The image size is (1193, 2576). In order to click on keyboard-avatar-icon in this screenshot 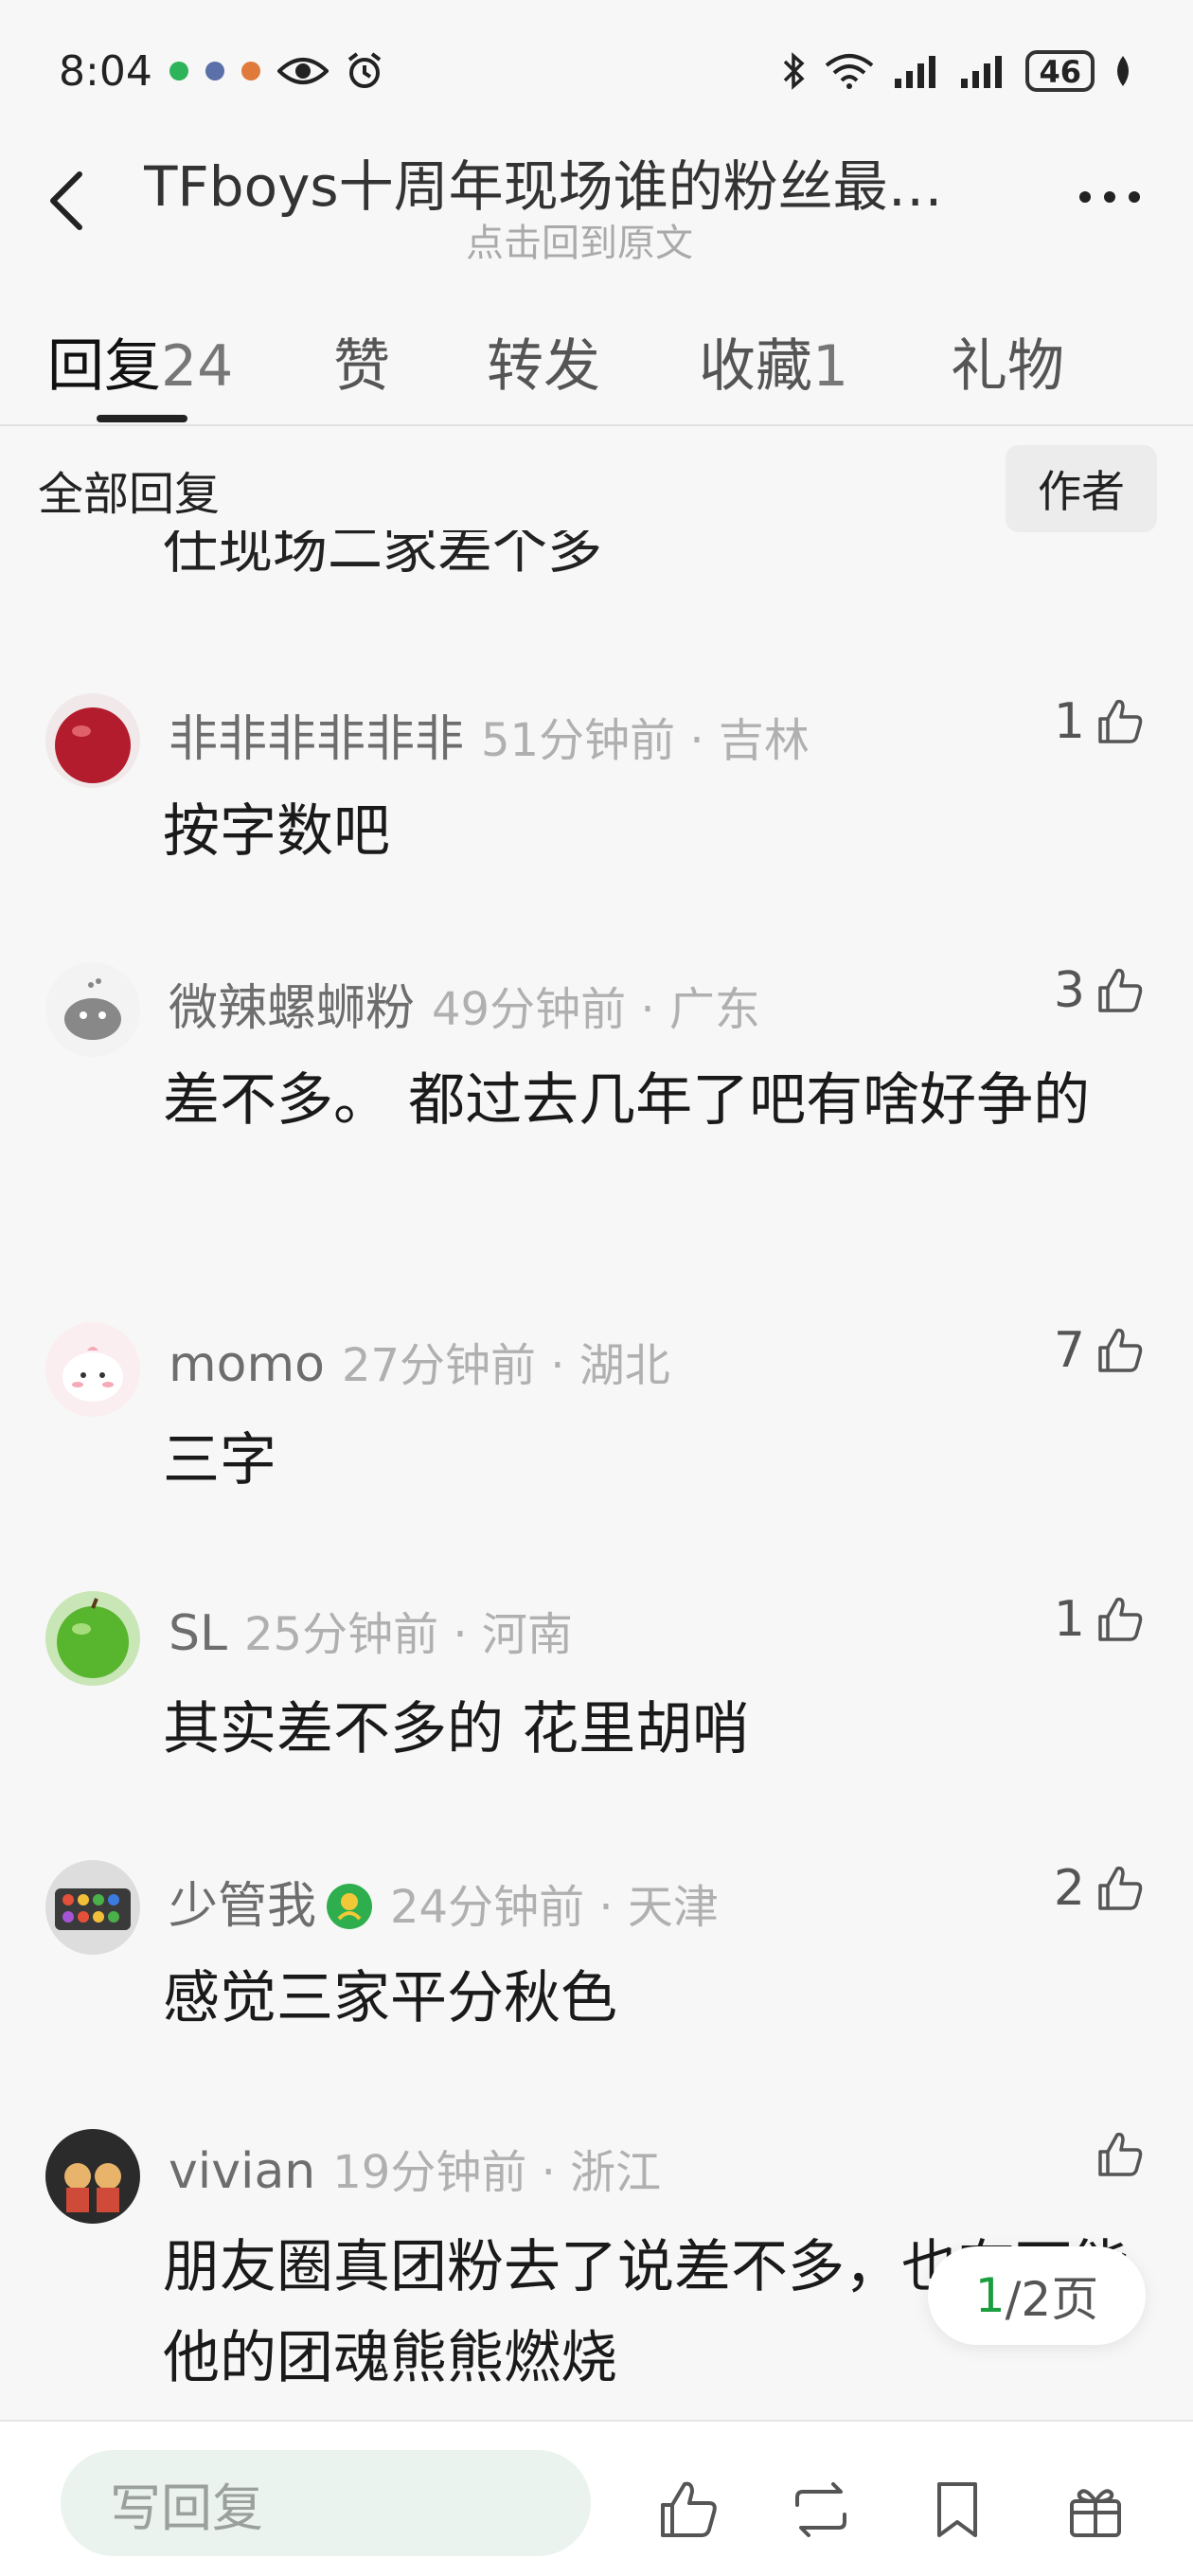, I will do `click(92, 1907)`.